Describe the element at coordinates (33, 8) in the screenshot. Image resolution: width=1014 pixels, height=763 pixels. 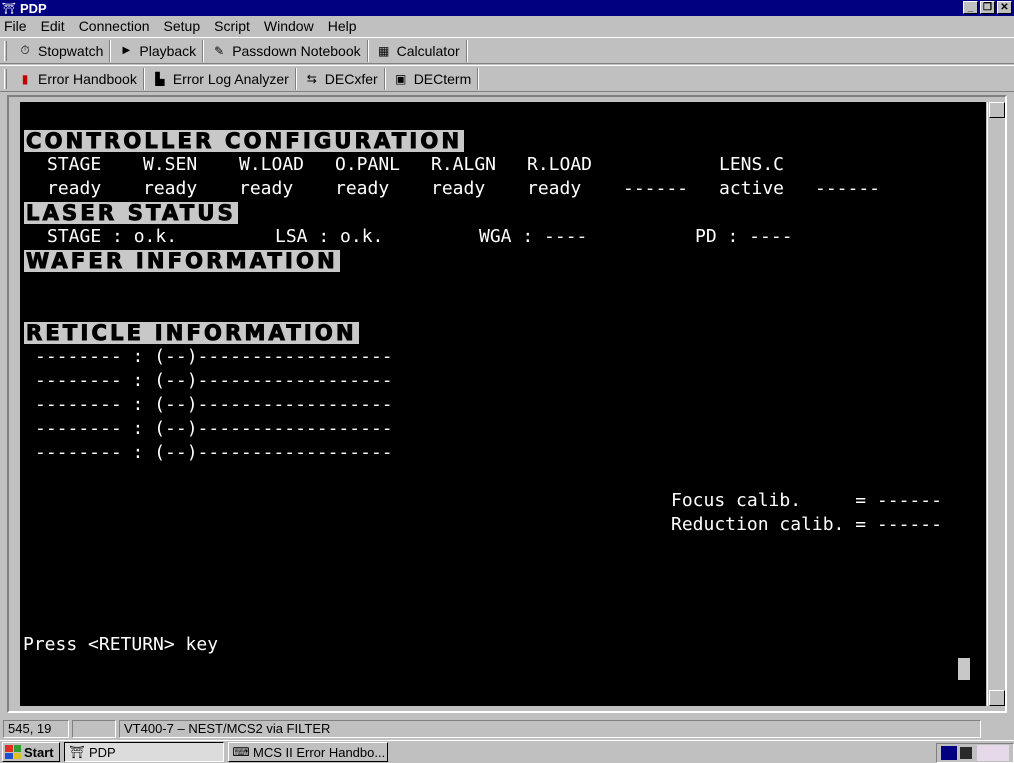
I see `window-title: PDP` at that location.